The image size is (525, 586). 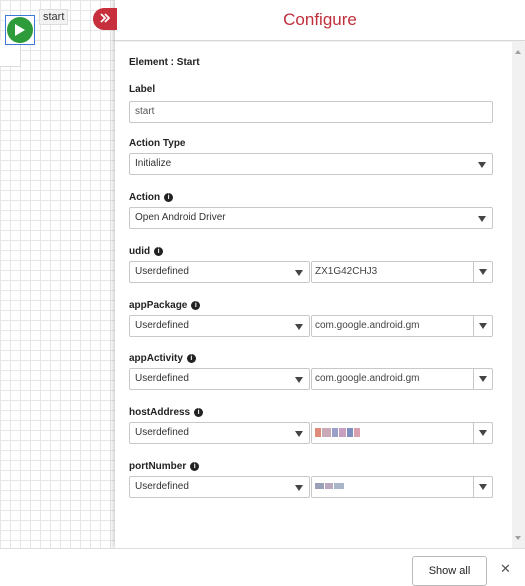 I want to click on port-number-mode-select: Userdefined, so click(x=219, y=487).